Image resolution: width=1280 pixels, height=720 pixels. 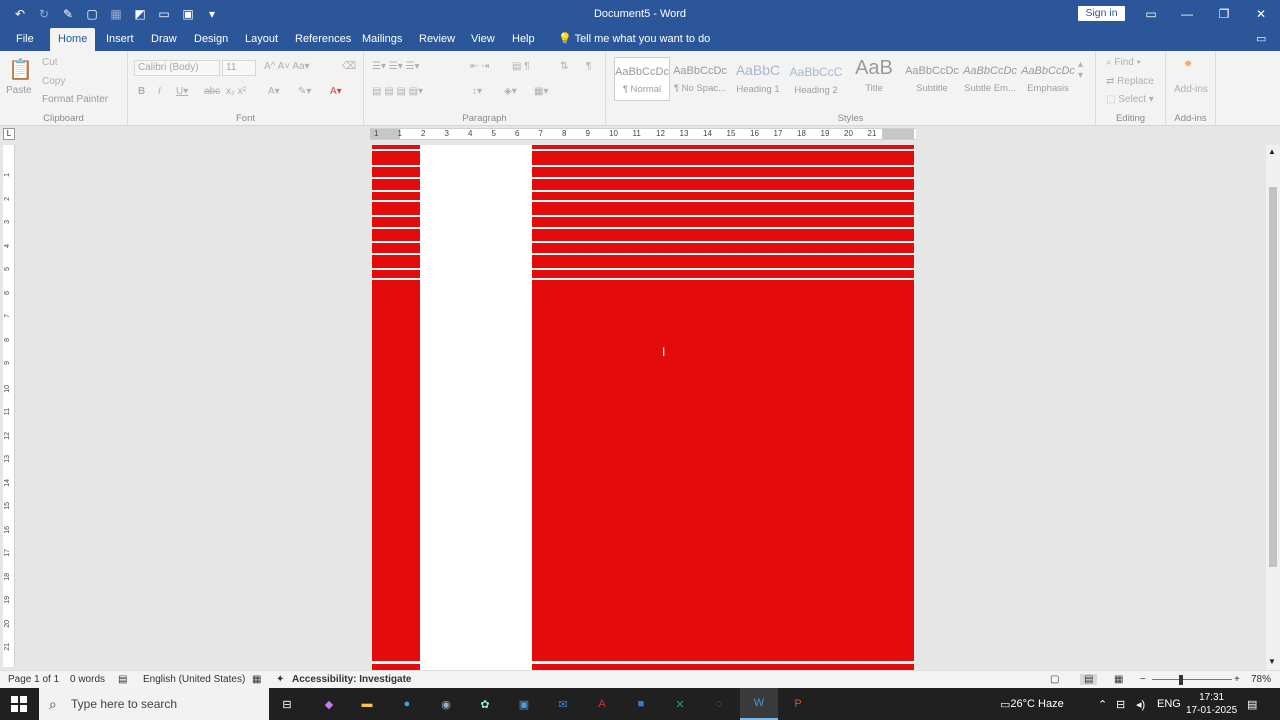 I want to click on zoom-slider, so click(x=1192, y=679).